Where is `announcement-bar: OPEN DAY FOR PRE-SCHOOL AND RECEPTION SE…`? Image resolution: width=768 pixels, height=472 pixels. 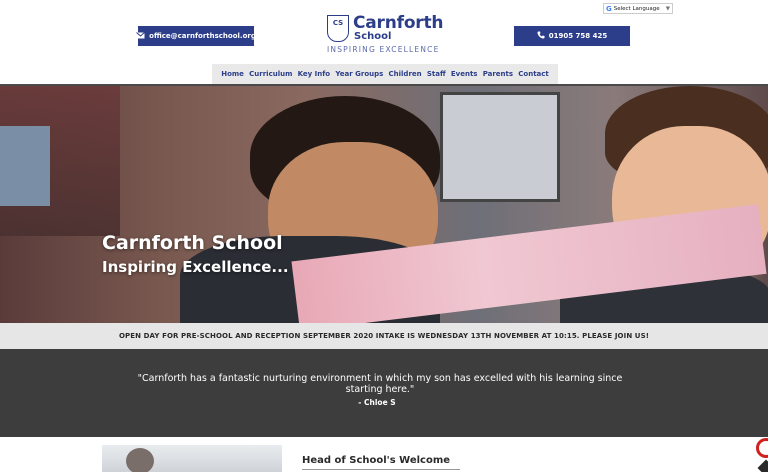
announcement-bar: OPEN DAY FOR PRE-SCHOOL AND RECEPTION SE… is located at coordinates (384, 336).